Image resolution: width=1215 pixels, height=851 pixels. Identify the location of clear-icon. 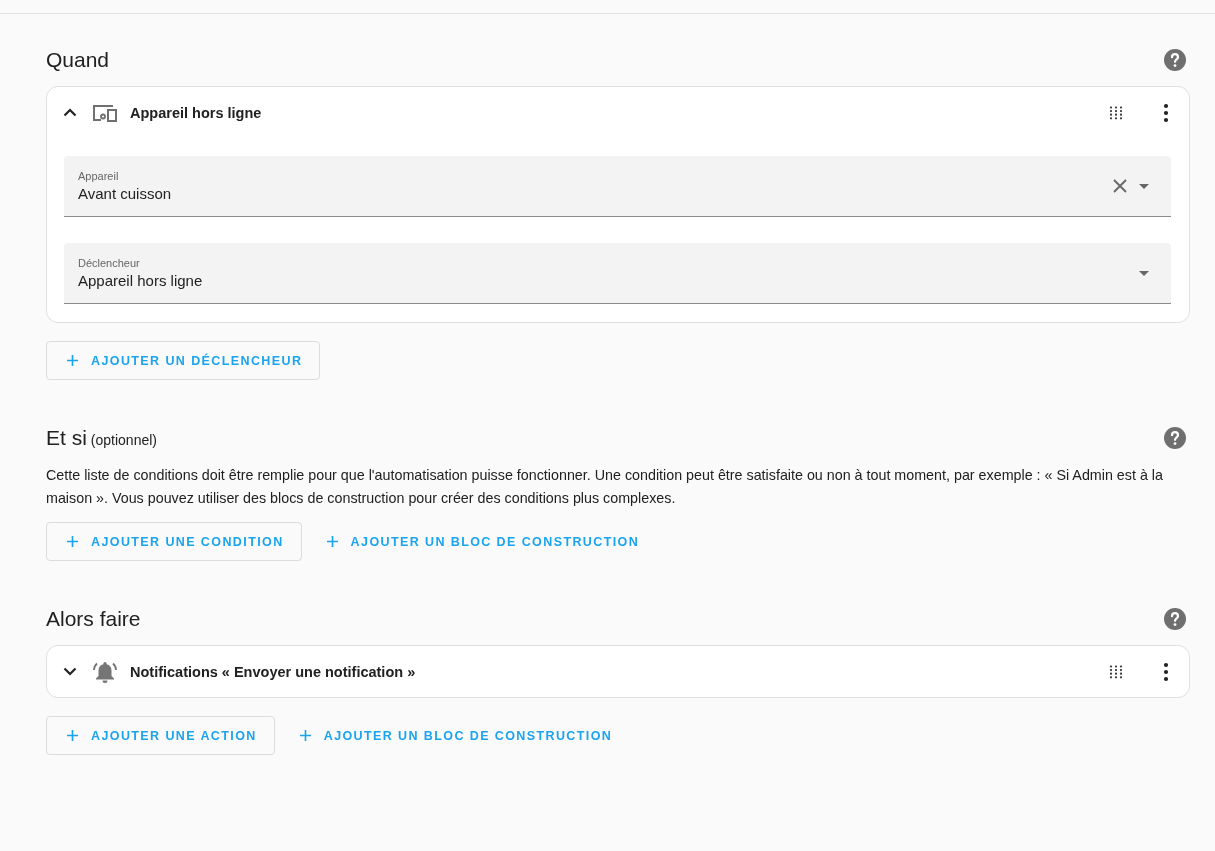
(1120, 186).